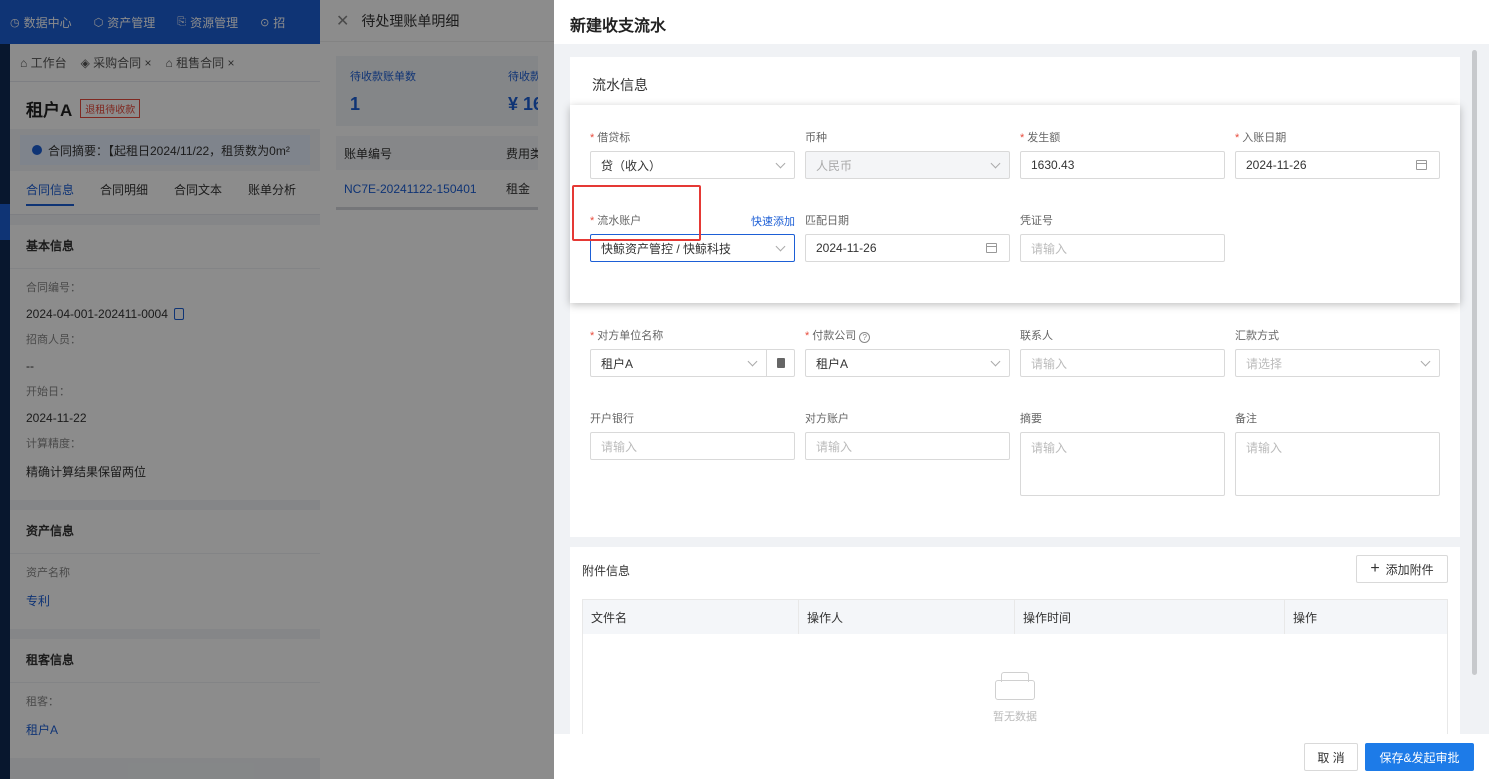 Image resolution: width=1489 pixels, height=779 pixels. I want to click on save-submit-button: 保存&发起审批, so click(1419, 757).